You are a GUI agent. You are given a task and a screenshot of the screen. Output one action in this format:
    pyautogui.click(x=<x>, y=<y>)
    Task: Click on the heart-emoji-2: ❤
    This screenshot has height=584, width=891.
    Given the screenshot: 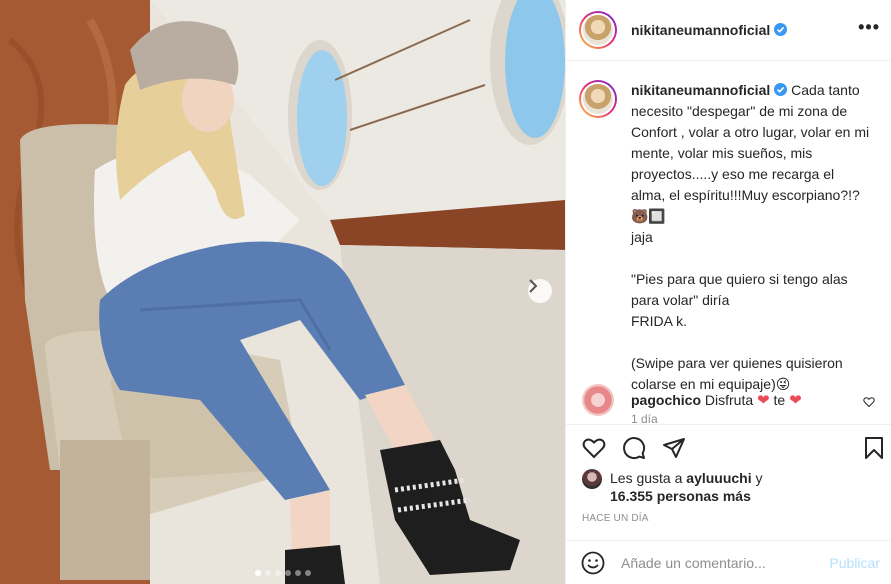 What is the action you would take?
    pyautogui.click(x=795, y=400)
    